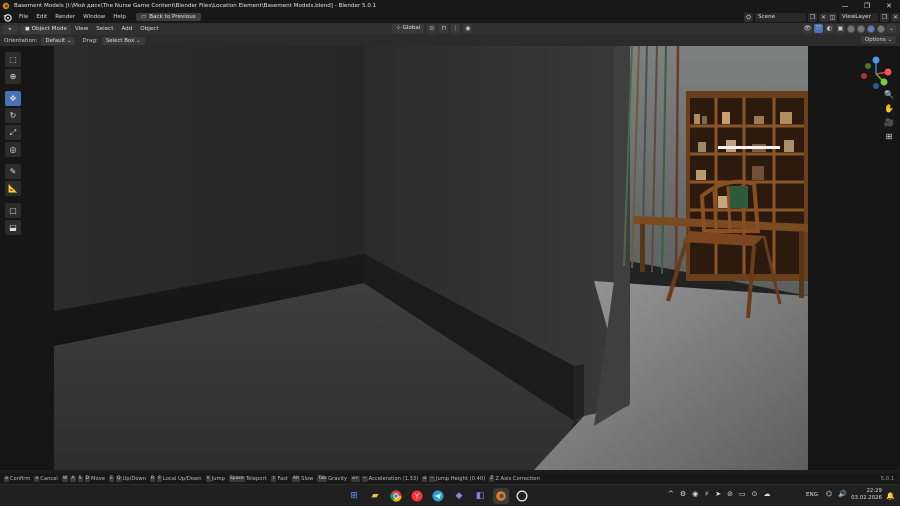 The height and width of the screenshot is (506, 900). Describe the element at coordinates (889, 5) in the screenshot. I see `close-button: ✕` at that location.